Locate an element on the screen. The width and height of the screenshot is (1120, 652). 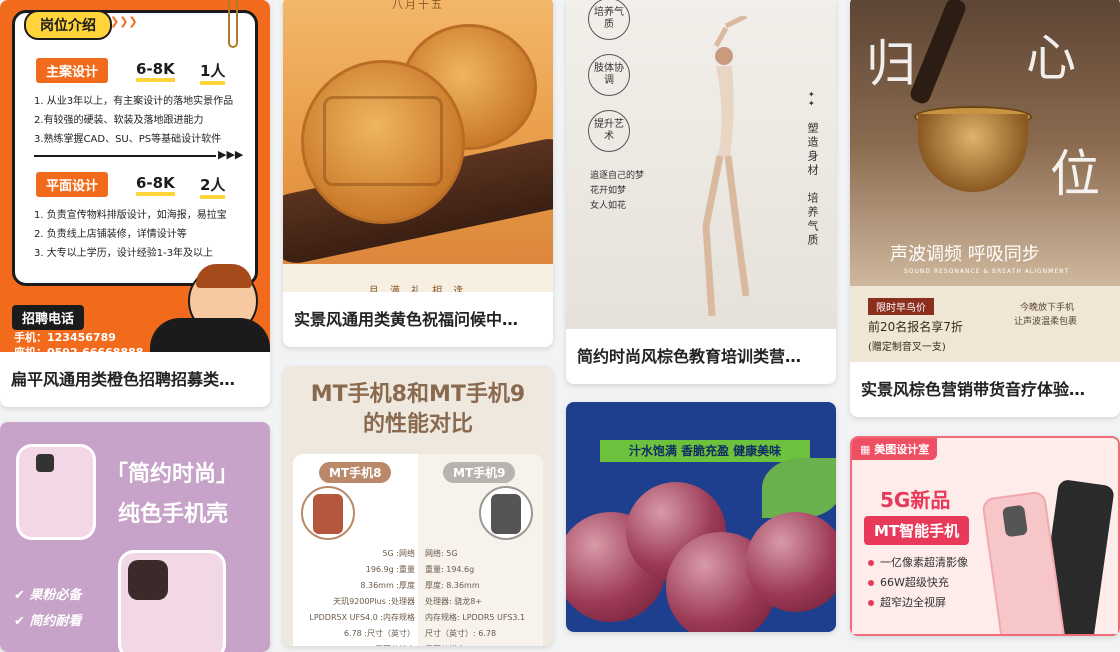
feature-circle: 提升艺术 is located at coordinates (609, 131).